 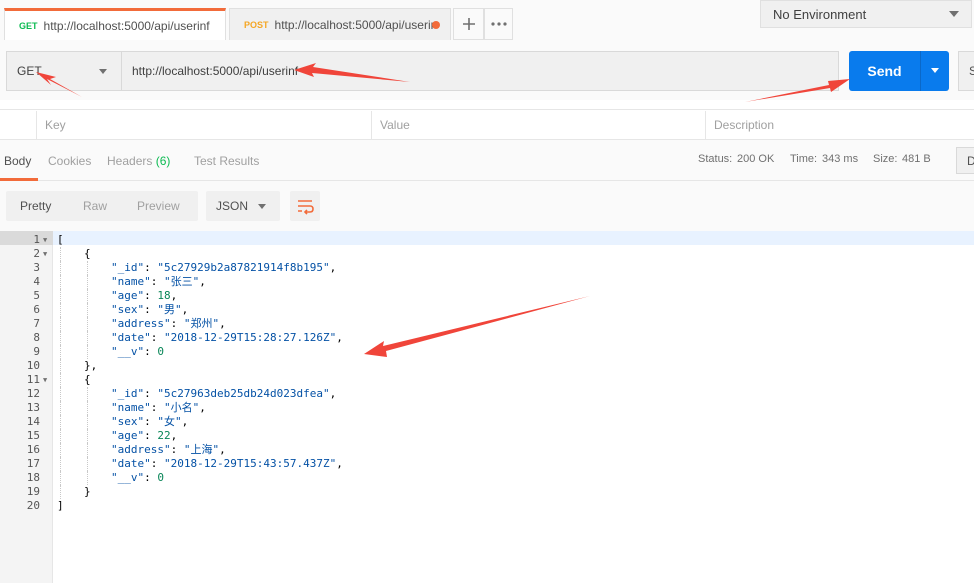 I want to click on code-line: 13 "name": "小名",, so click(x=487, y=408).